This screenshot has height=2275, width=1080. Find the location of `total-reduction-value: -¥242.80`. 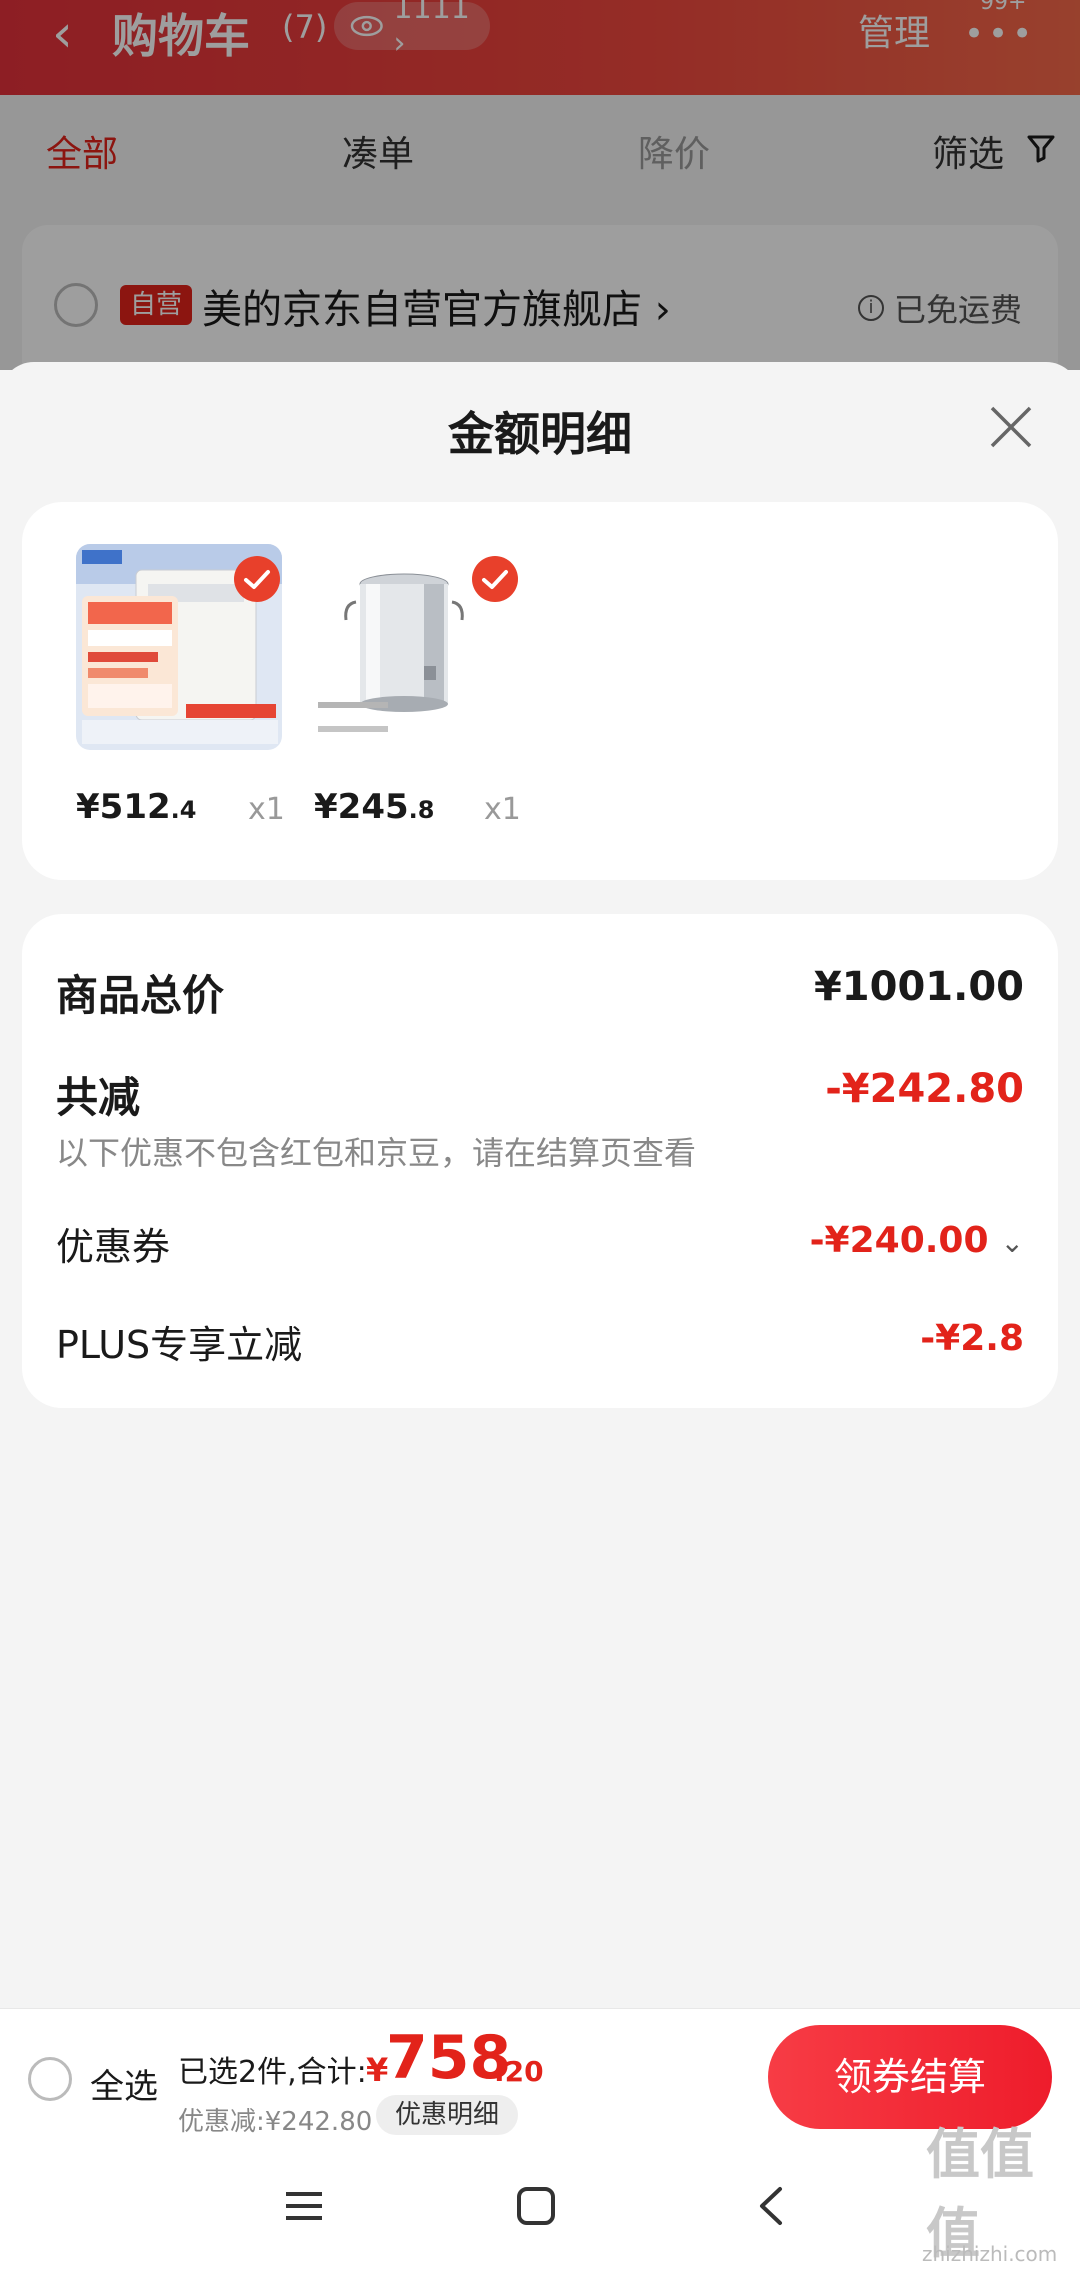

total-reduction-value: -¥242.80 is located at coordinates (924, 1089).